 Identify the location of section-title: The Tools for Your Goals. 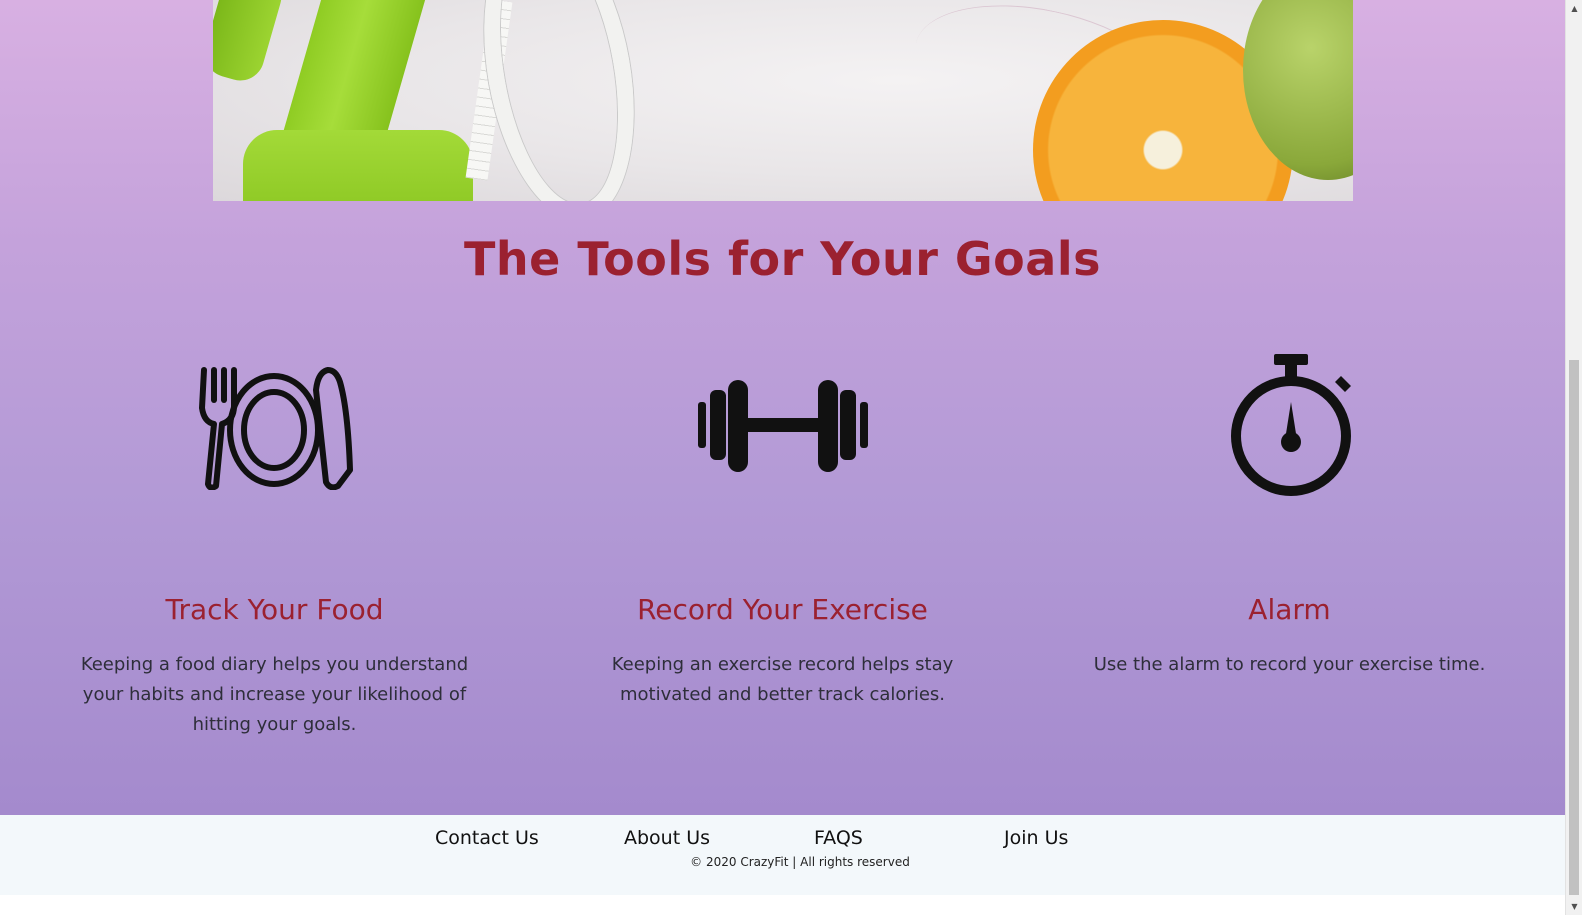
(782, 259).